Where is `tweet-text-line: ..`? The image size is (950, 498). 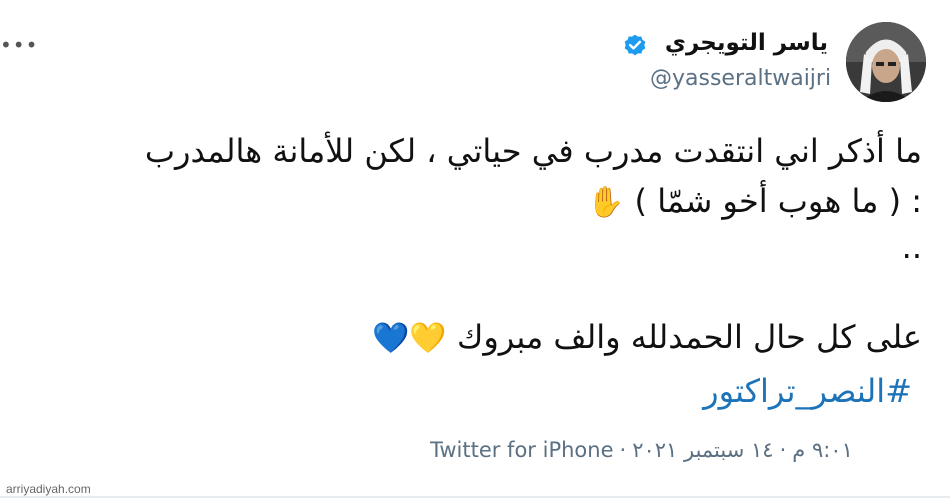
tweet-text-line: .. is located at coordinates (911, 247).